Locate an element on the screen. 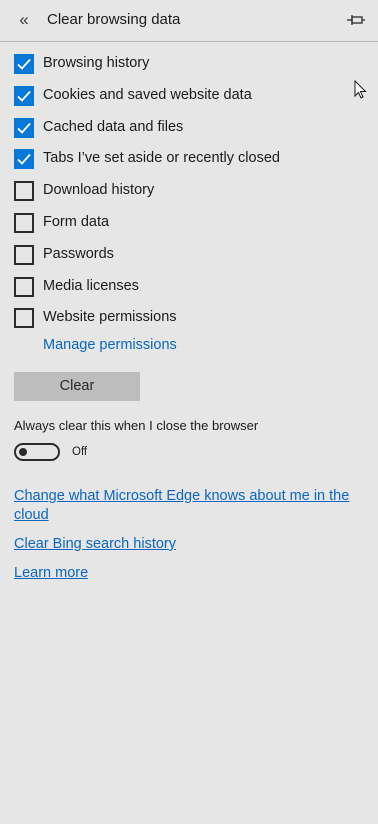  always-clear-toggle is located at coordinates (37, 452).